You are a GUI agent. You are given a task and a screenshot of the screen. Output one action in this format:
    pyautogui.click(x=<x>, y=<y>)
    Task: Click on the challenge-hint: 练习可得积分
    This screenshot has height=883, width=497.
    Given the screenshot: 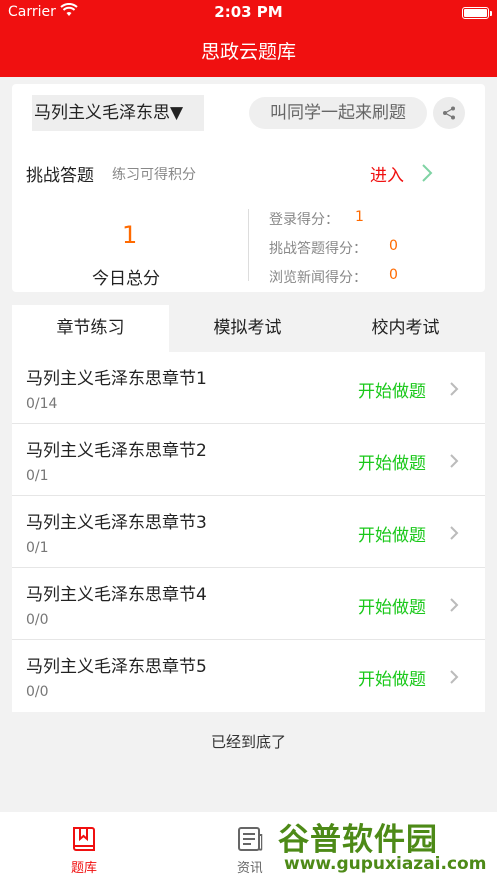 What is the action you would take?
    pyautogui.click(x=154, y=175)
    